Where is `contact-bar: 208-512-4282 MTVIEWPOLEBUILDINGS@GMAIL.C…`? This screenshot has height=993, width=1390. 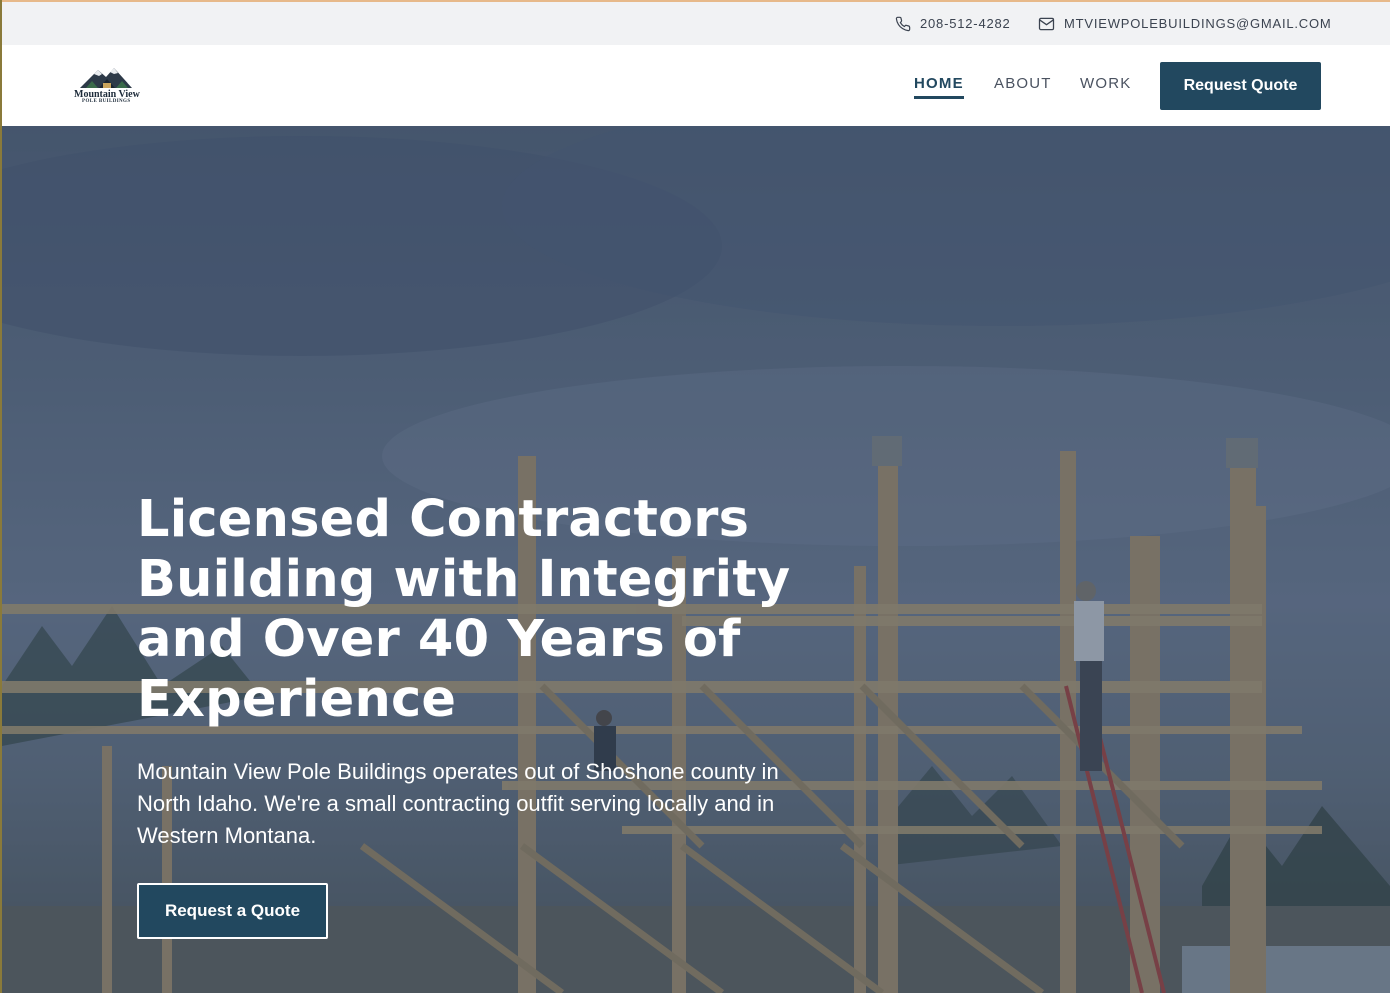
contact-bar: 208-512-4282 MTVIEWPOLEBUILDINGS@GMAIL.C… is located at coordinates (696, 23).